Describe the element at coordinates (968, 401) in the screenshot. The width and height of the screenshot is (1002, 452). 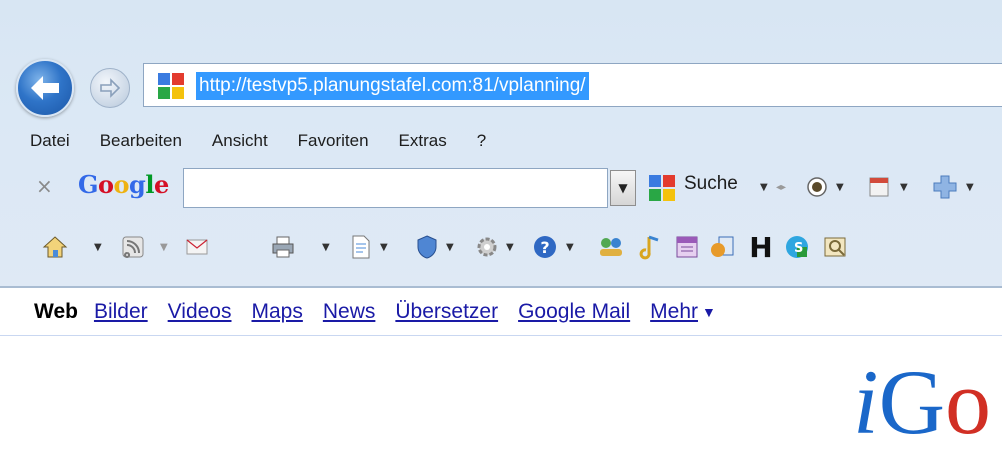
I see `logo-letter-o: o` at that location.